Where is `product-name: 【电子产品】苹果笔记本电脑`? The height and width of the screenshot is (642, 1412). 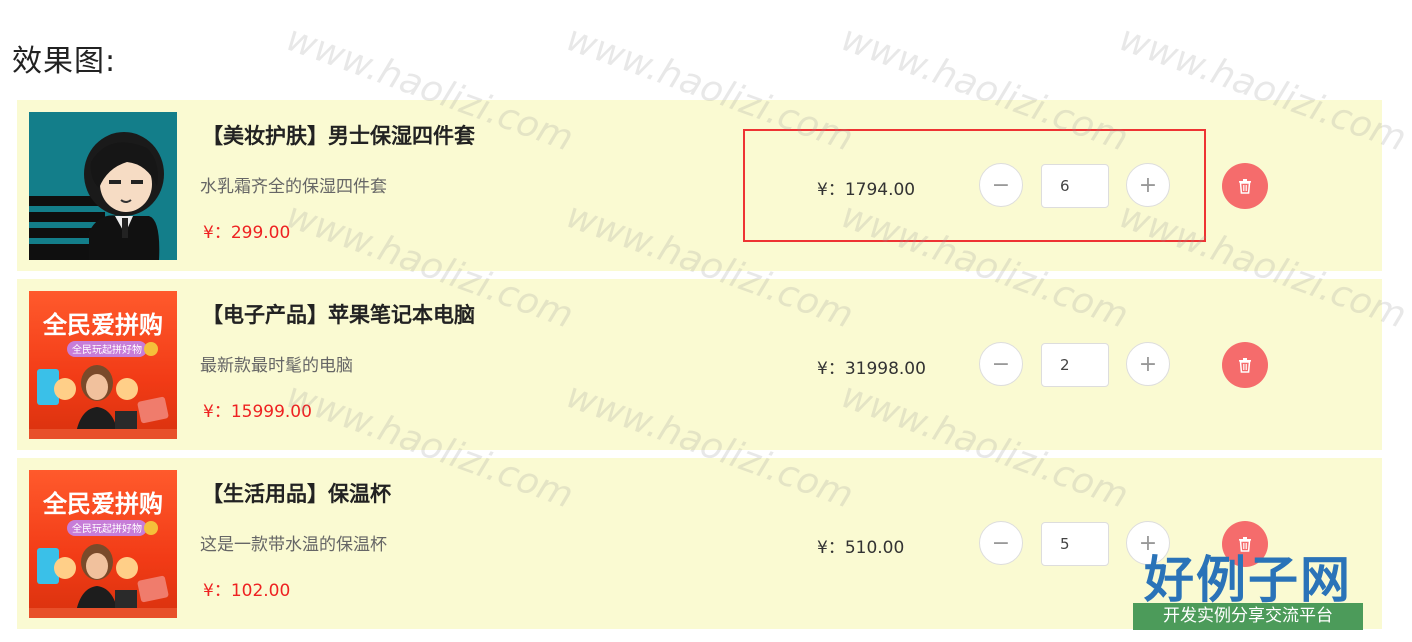
product-name: 【电子产品】苹果笔记本电脑 is located at coordinates (338, 315).